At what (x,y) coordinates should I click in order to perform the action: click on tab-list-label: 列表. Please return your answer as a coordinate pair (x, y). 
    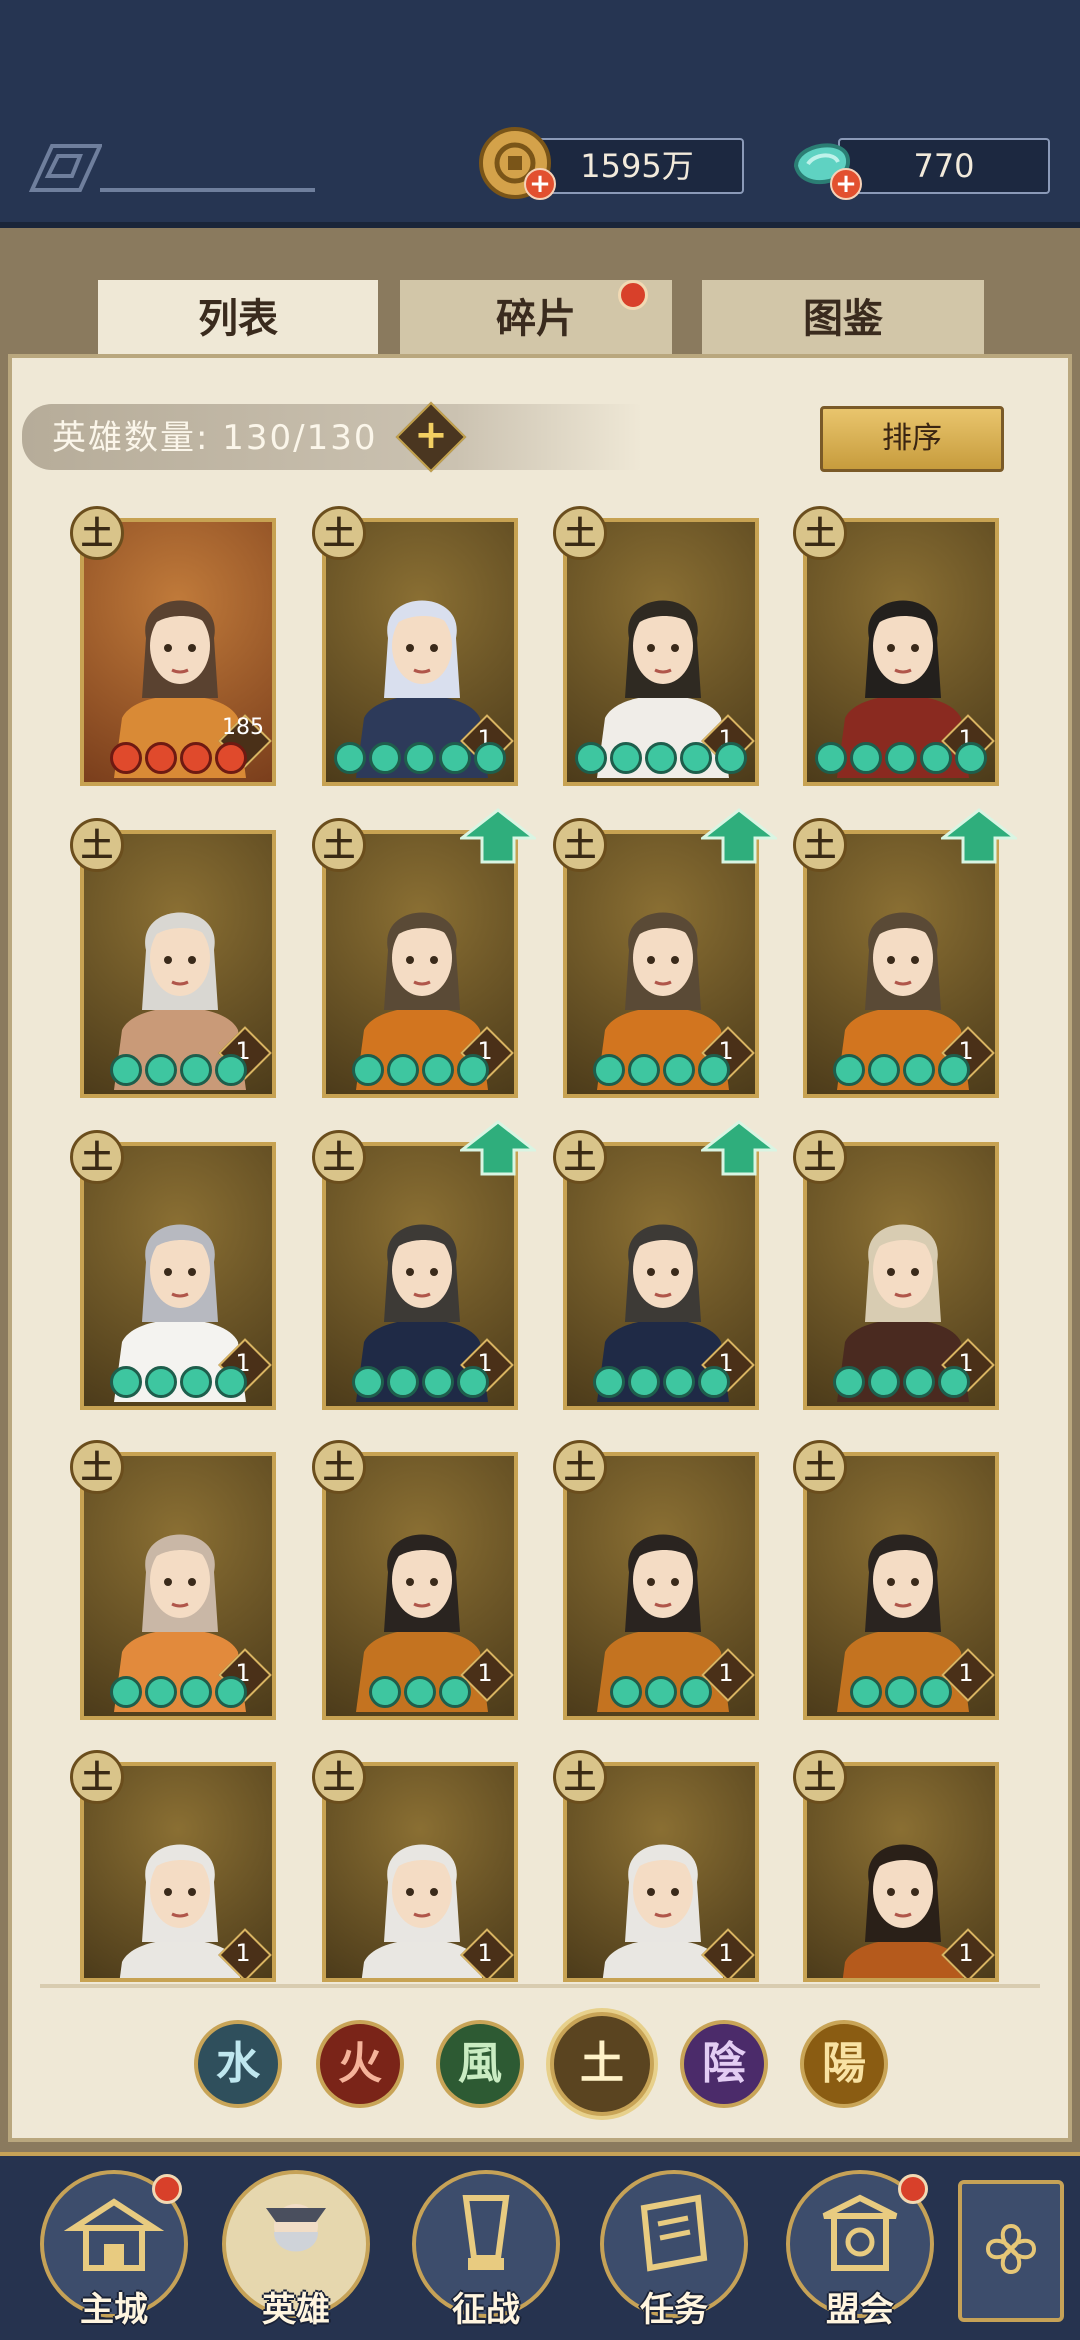
    Looking at the image, I should click on (238, 319).